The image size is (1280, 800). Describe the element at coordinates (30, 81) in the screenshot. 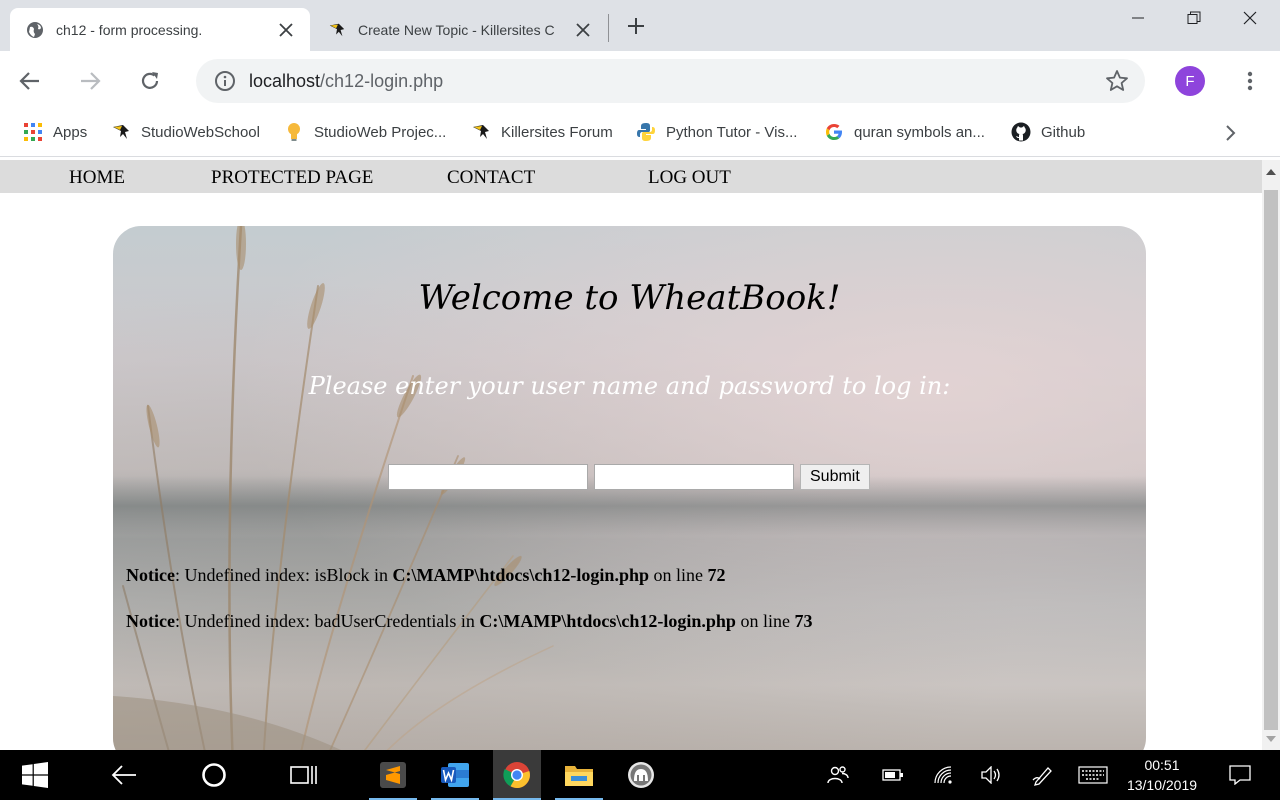

I see `back-button` at that location.